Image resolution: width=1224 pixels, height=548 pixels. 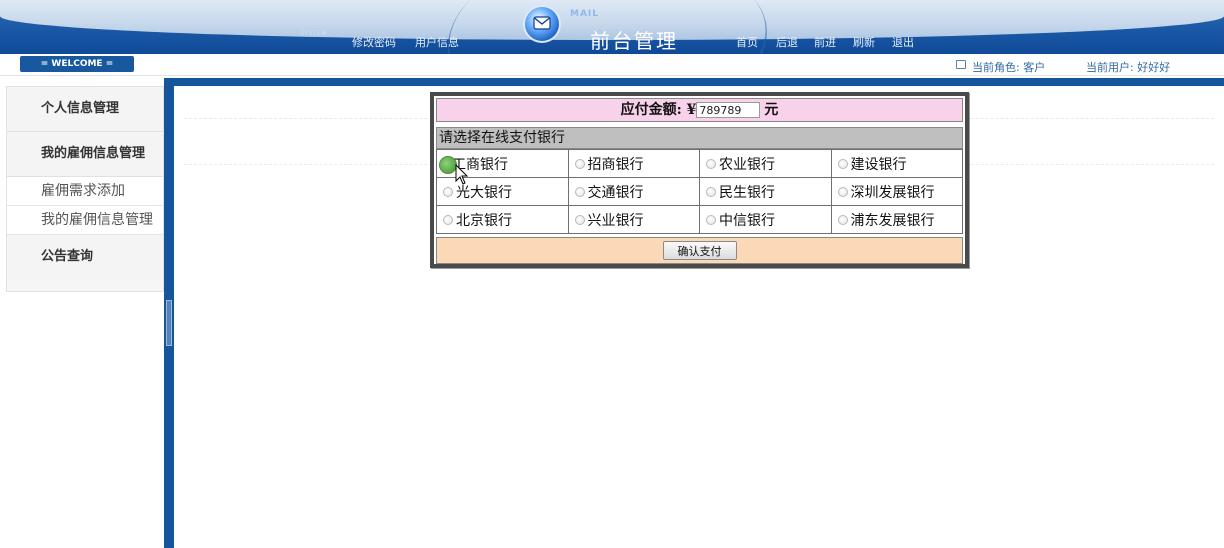 What do you see at coordinates (747, 192) in the screenshot?
I see `bank-label: 民生银行` at bounding box center [747, 192].